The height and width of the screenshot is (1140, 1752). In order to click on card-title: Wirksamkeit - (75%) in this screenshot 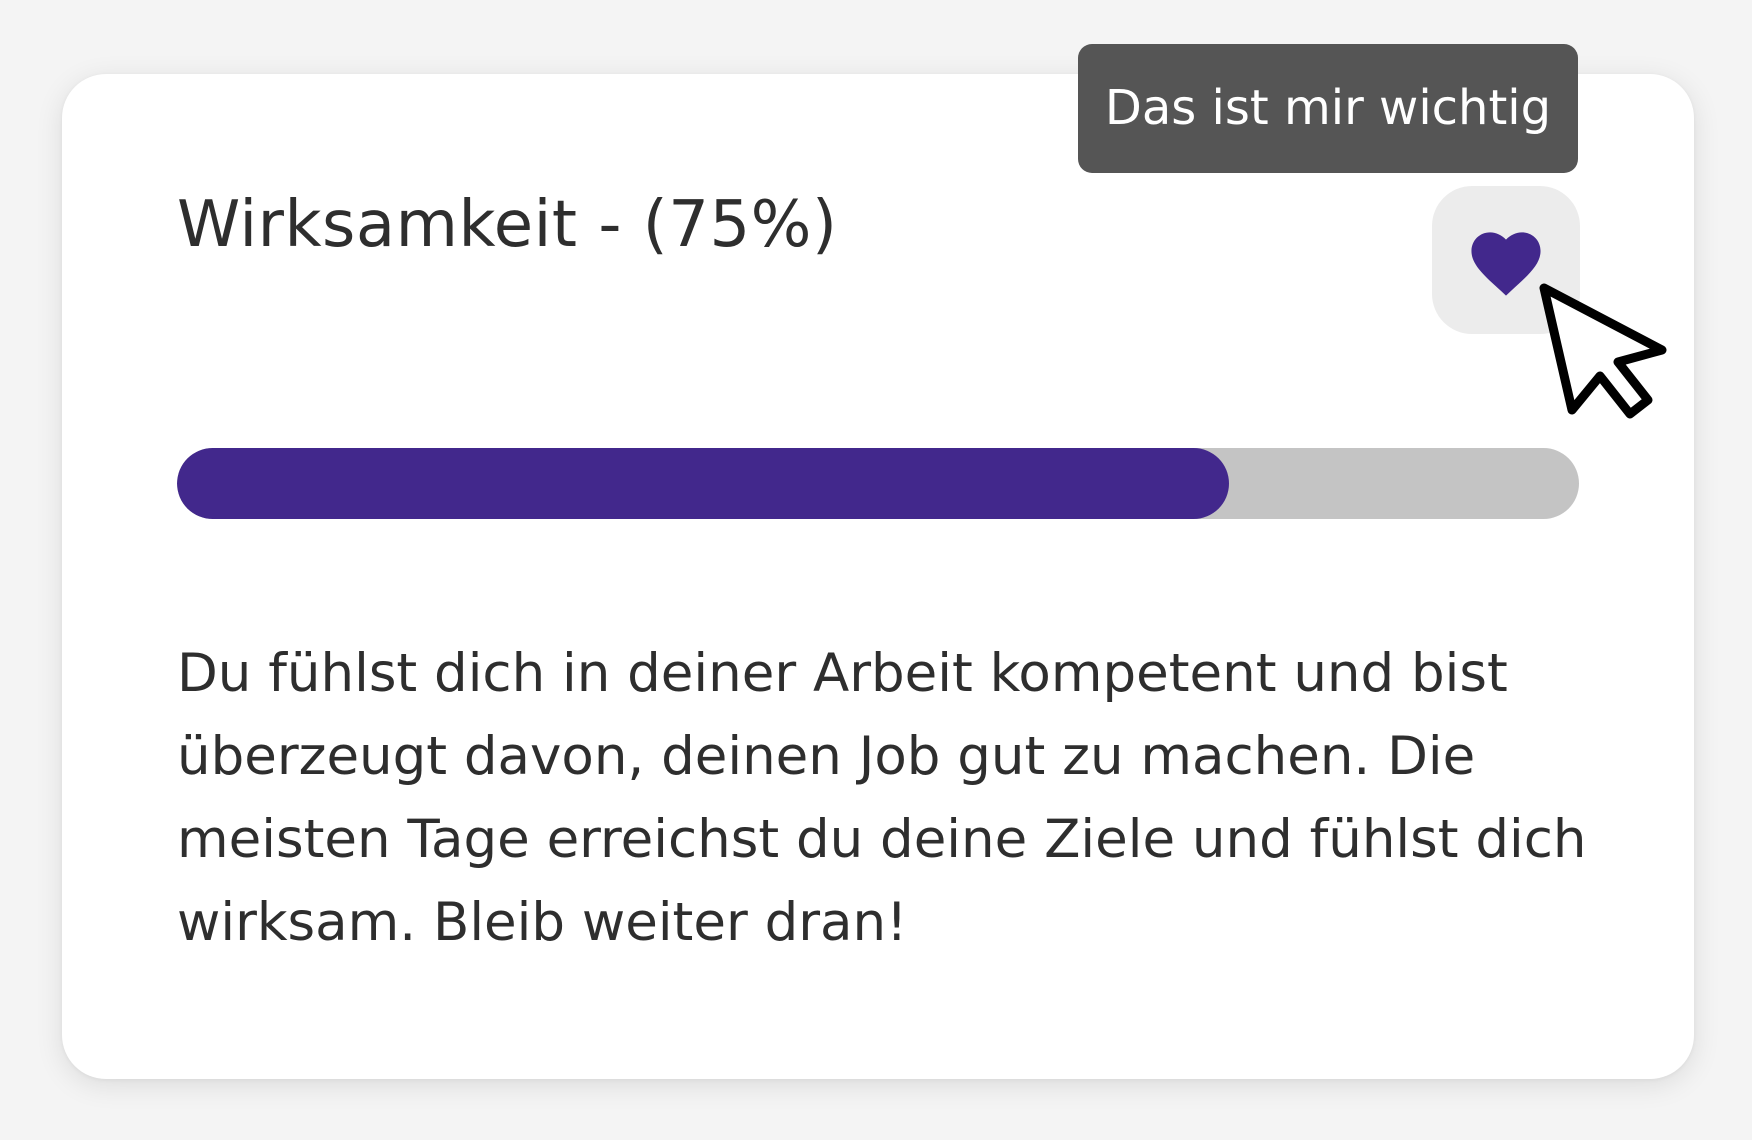, I will do `click(507, 225)`.